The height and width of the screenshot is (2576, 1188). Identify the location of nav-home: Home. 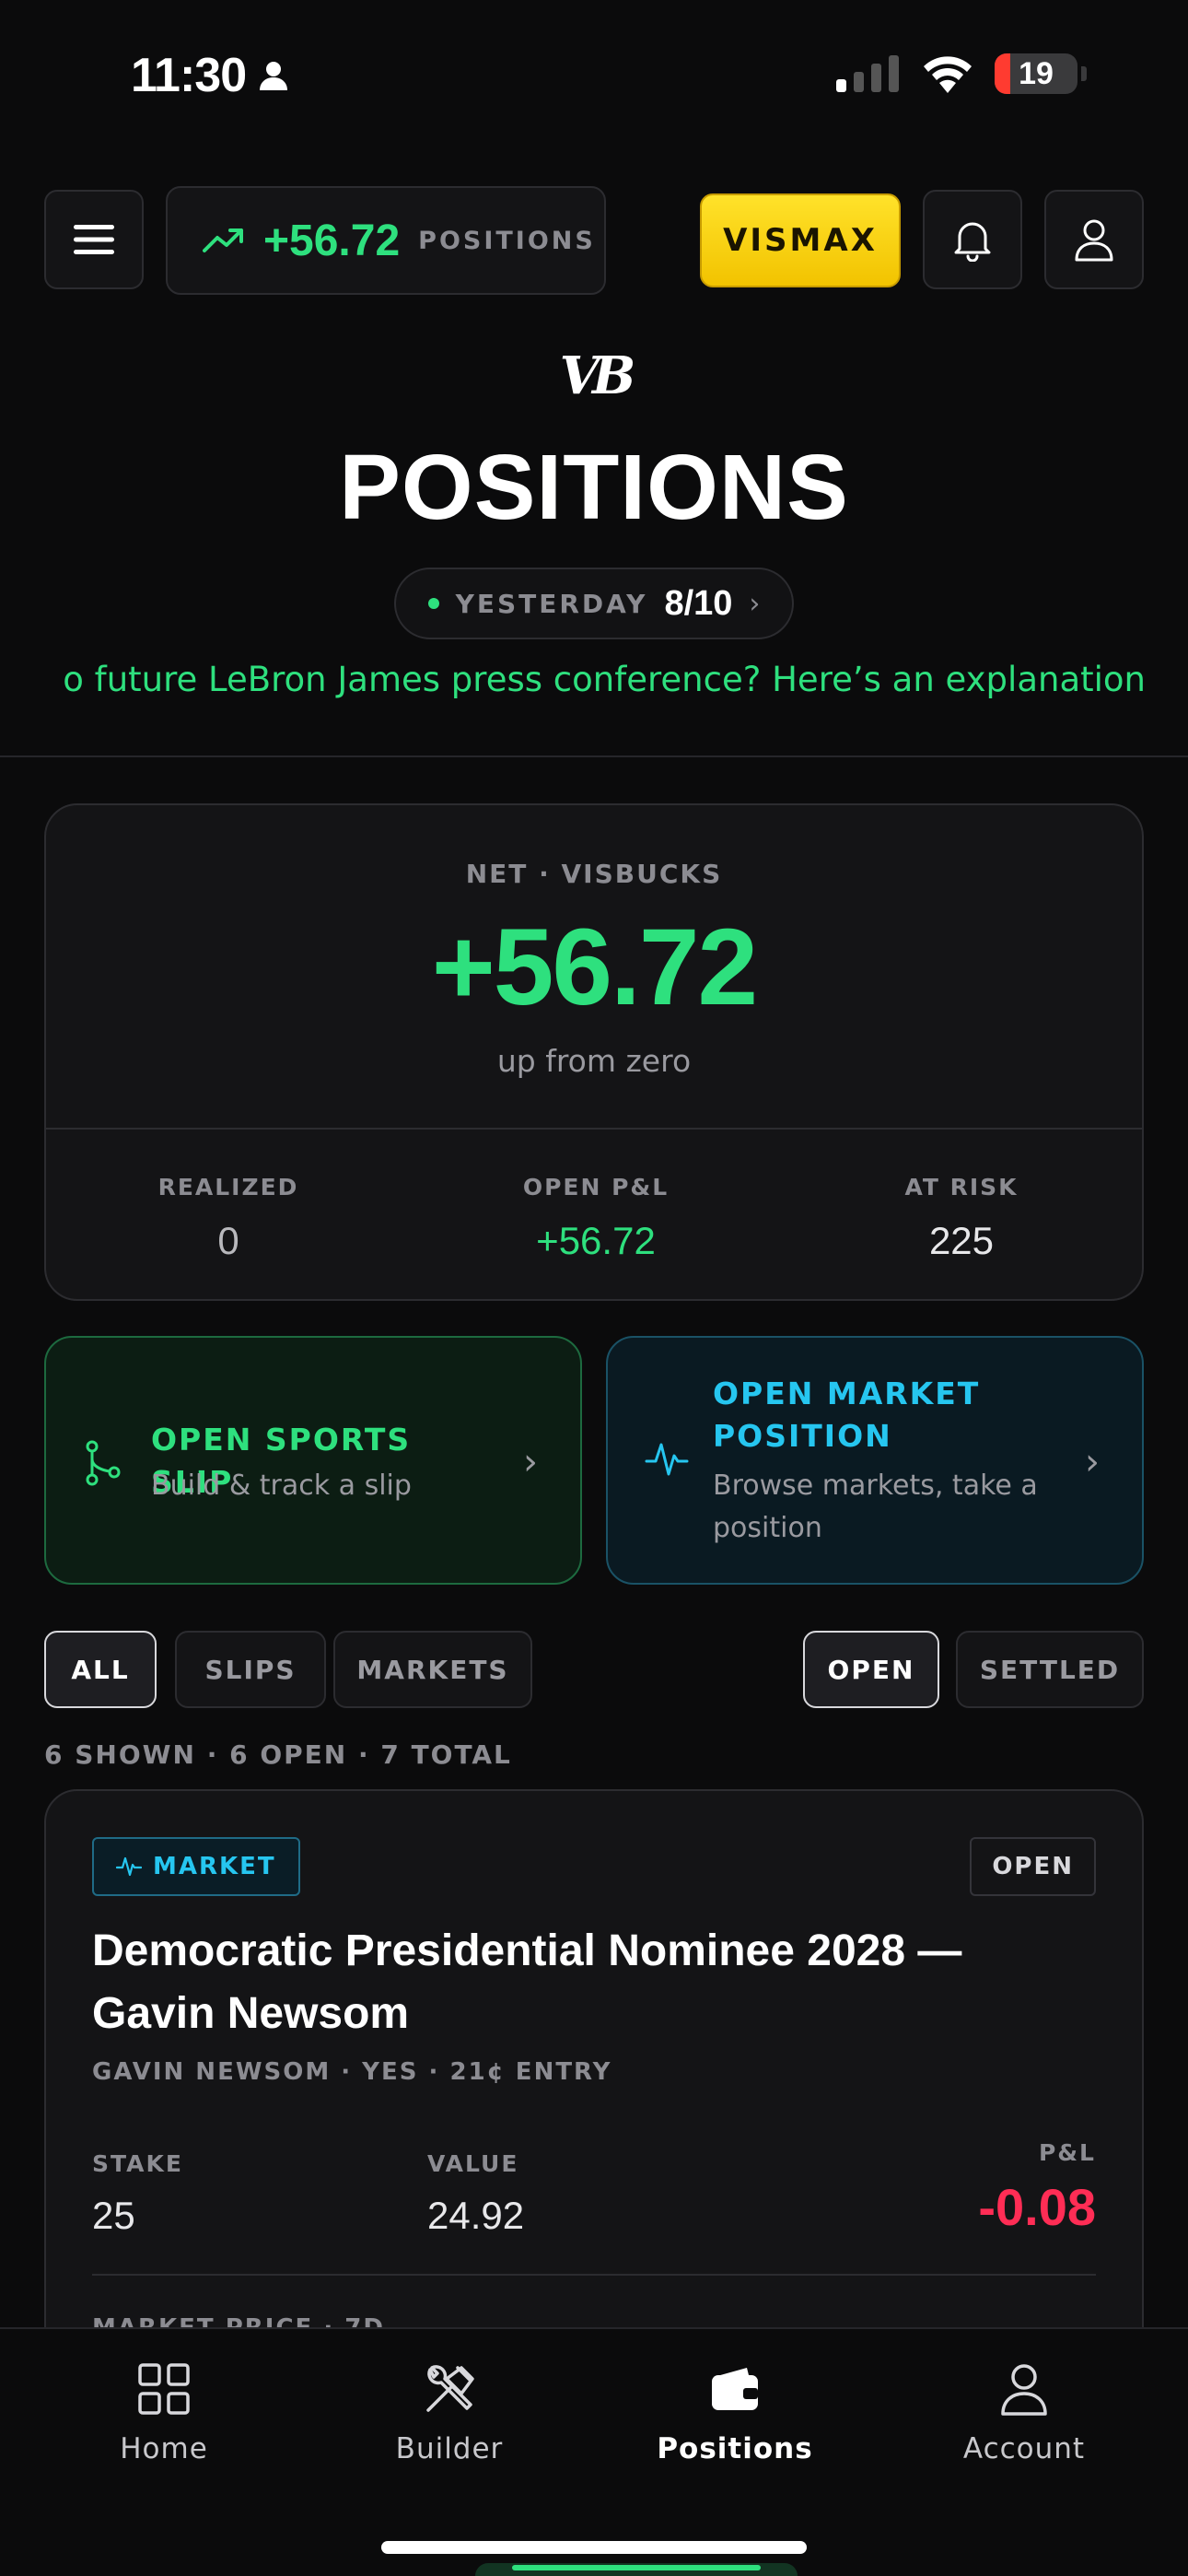
(164, 2413).